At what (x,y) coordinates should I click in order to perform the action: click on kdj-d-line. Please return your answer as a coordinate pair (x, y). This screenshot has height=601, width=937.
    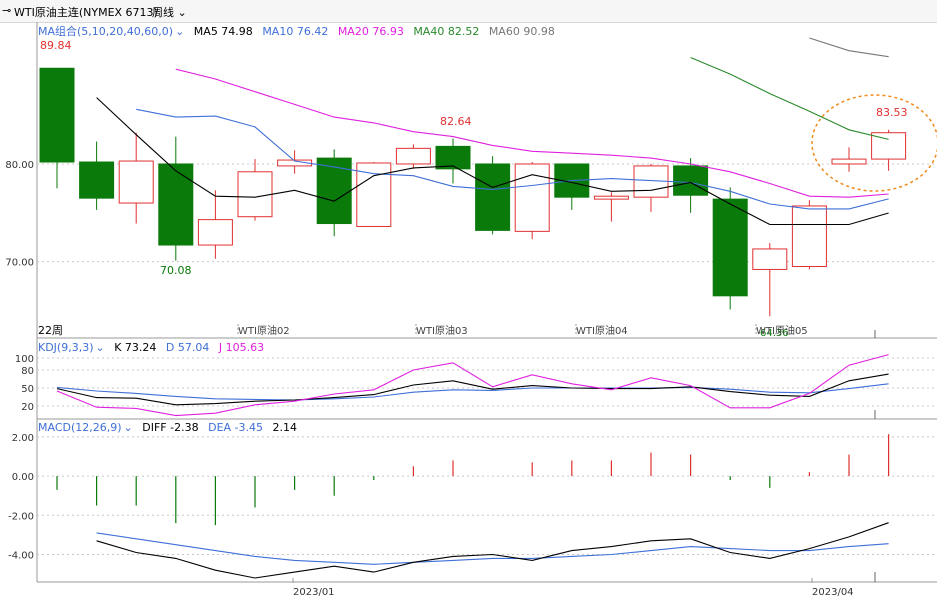
    Looking at the image, I should click on (472, 392).